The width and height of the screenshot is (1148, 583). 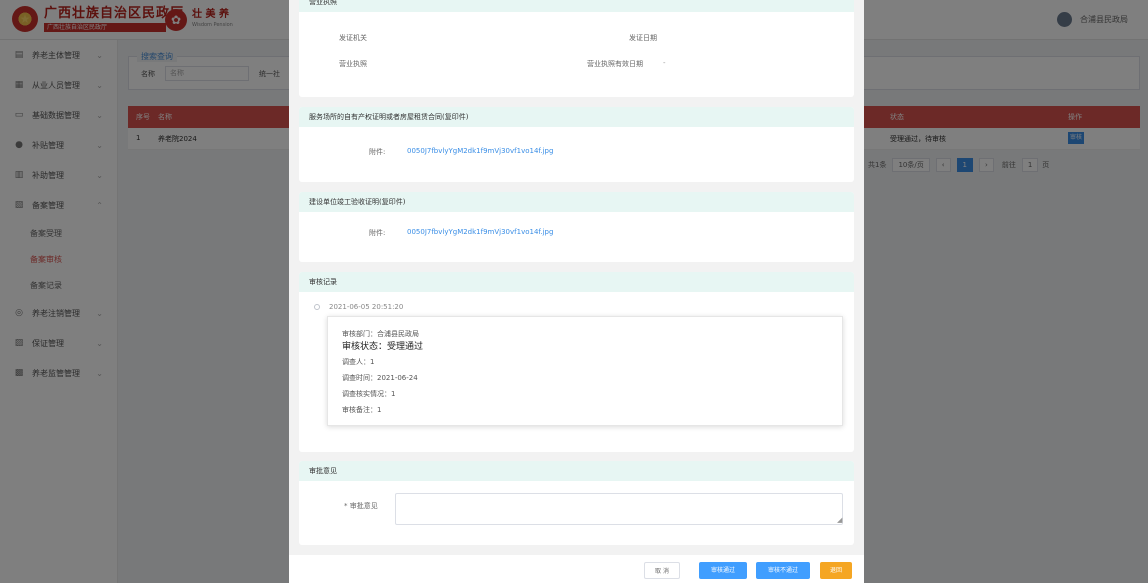 I want to click on license-card-heading: 营业执照, so click(x=576, y=6).